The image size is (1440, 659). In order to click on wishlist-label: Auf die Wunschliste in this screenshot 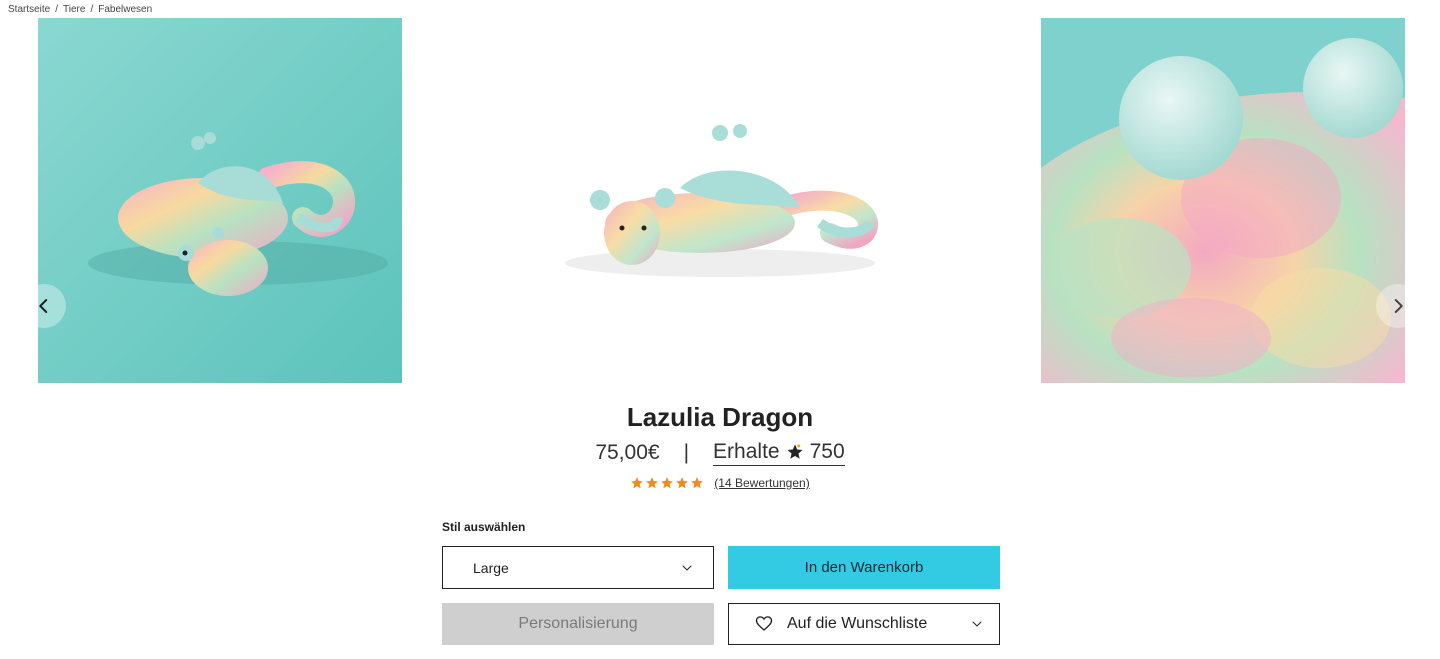, I will do `click(857, 623)`.